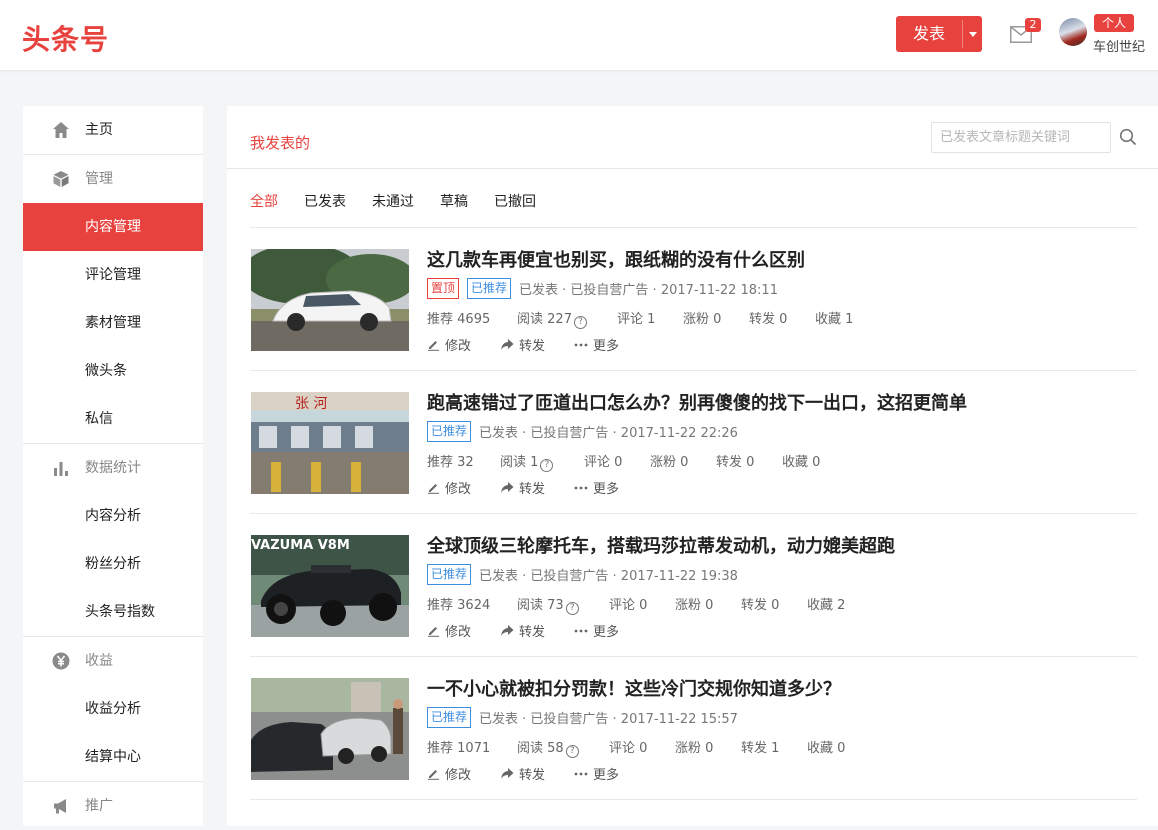  I want to click on stat-collect: 收藏 1, so click(834, 319).